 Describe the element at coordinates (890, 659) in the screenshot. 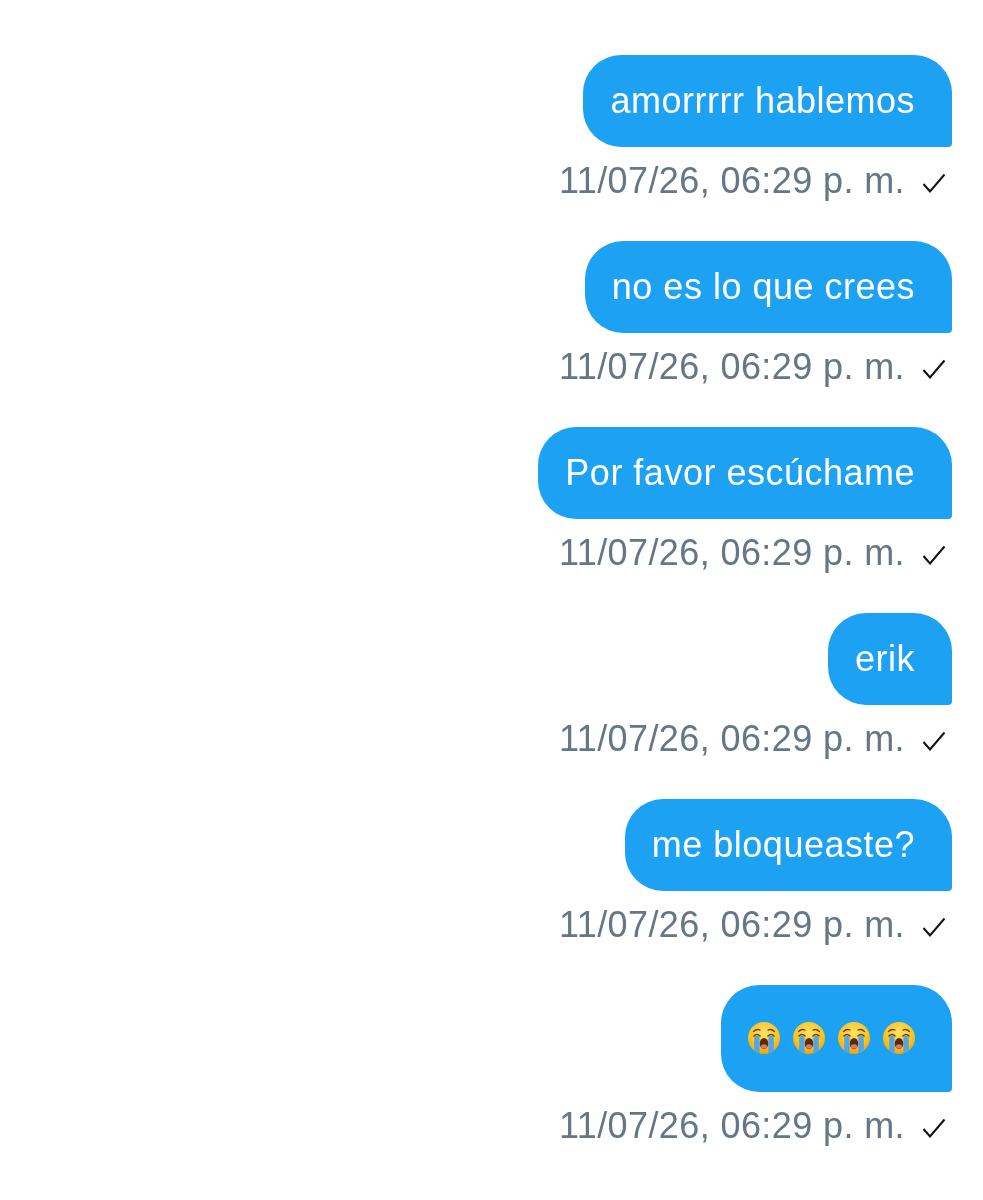

I see `chat-message: erik` at that location.